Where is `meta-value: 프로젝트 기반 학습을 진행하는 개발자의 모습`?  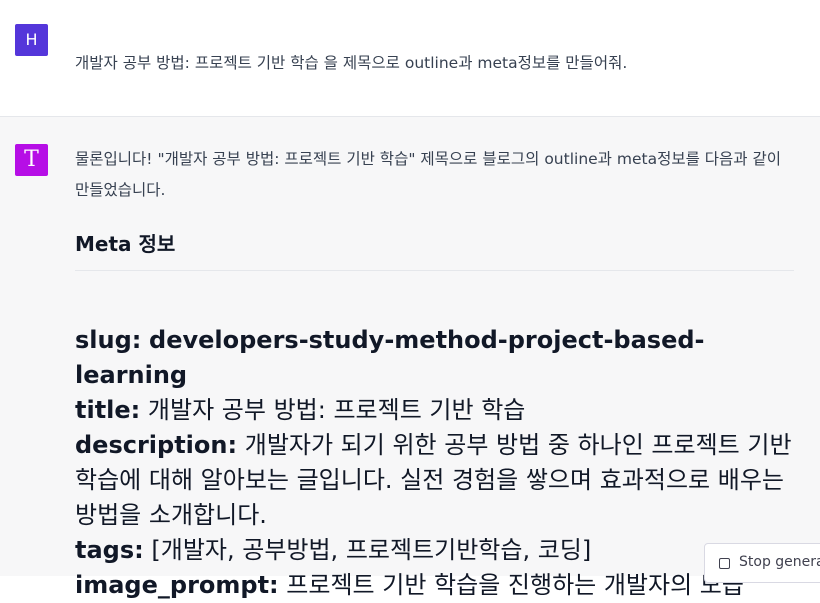
meta-value: 프로젝트 기반 학습을 진행하는 개발자의 모습 is located at coordinates (515, 585).